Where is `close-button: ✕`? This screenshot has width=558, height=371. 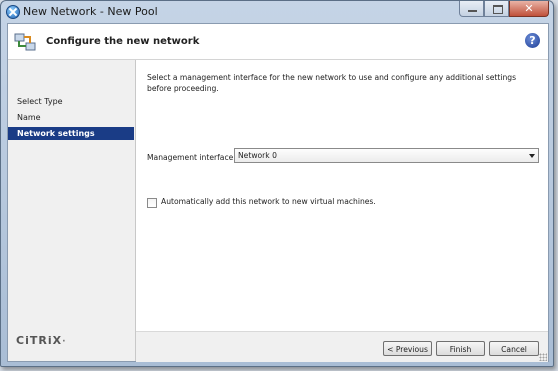 close-button: ✕ is located at coordinates (529, 9).